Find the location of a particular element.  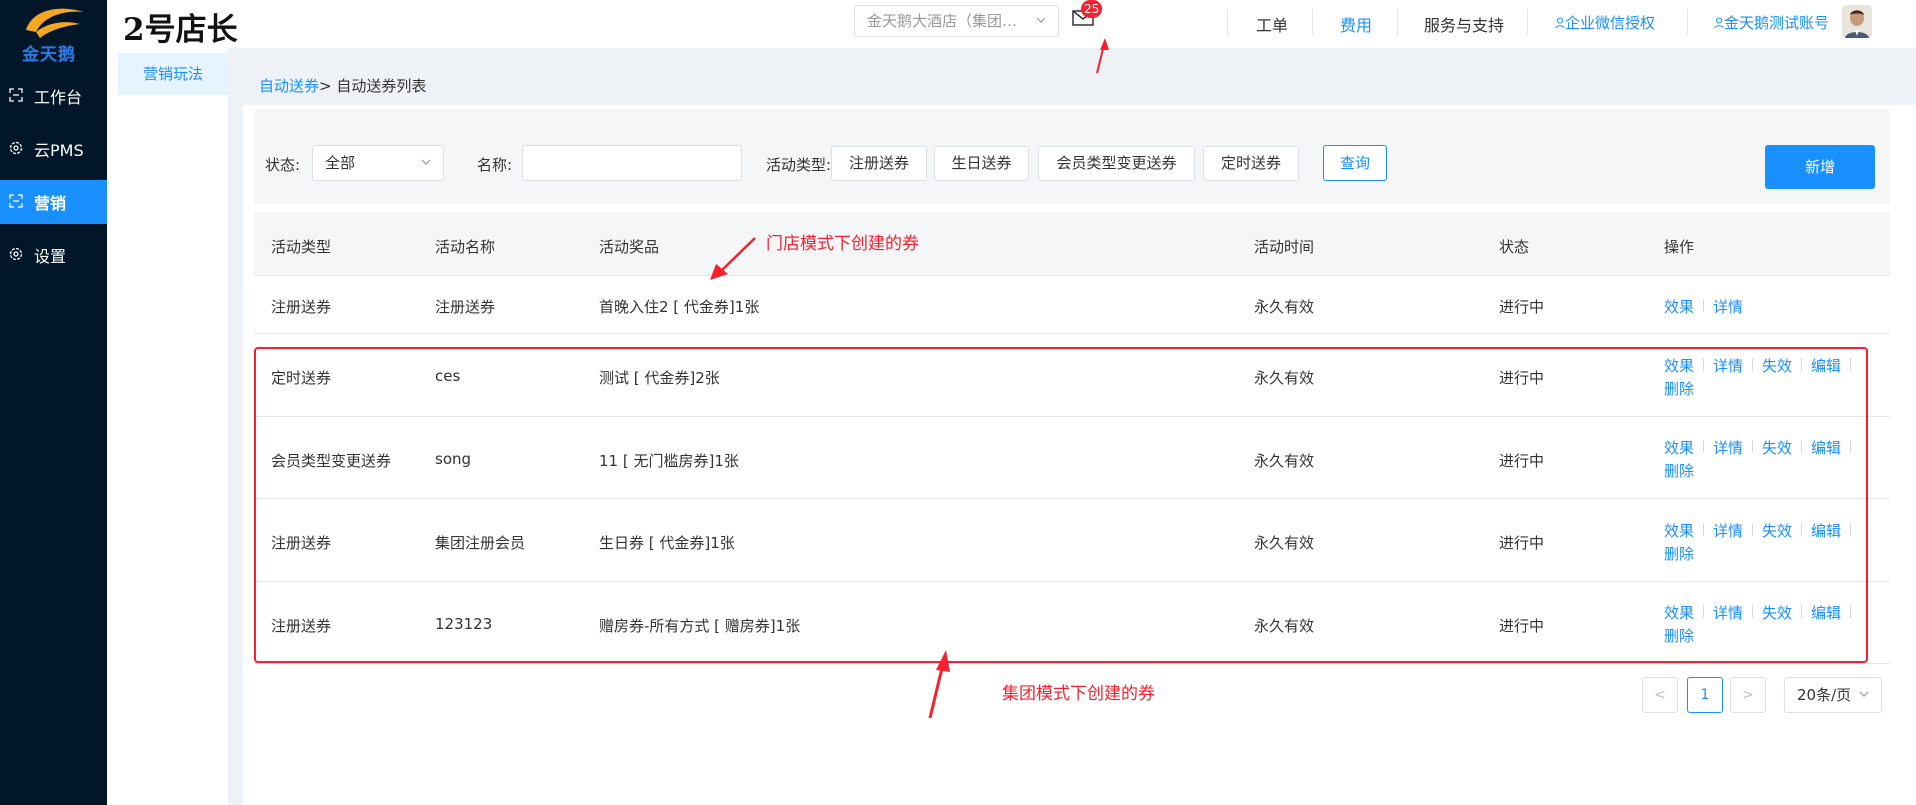

type-register-button: 注册送券 is located at coordinates (879, 163).